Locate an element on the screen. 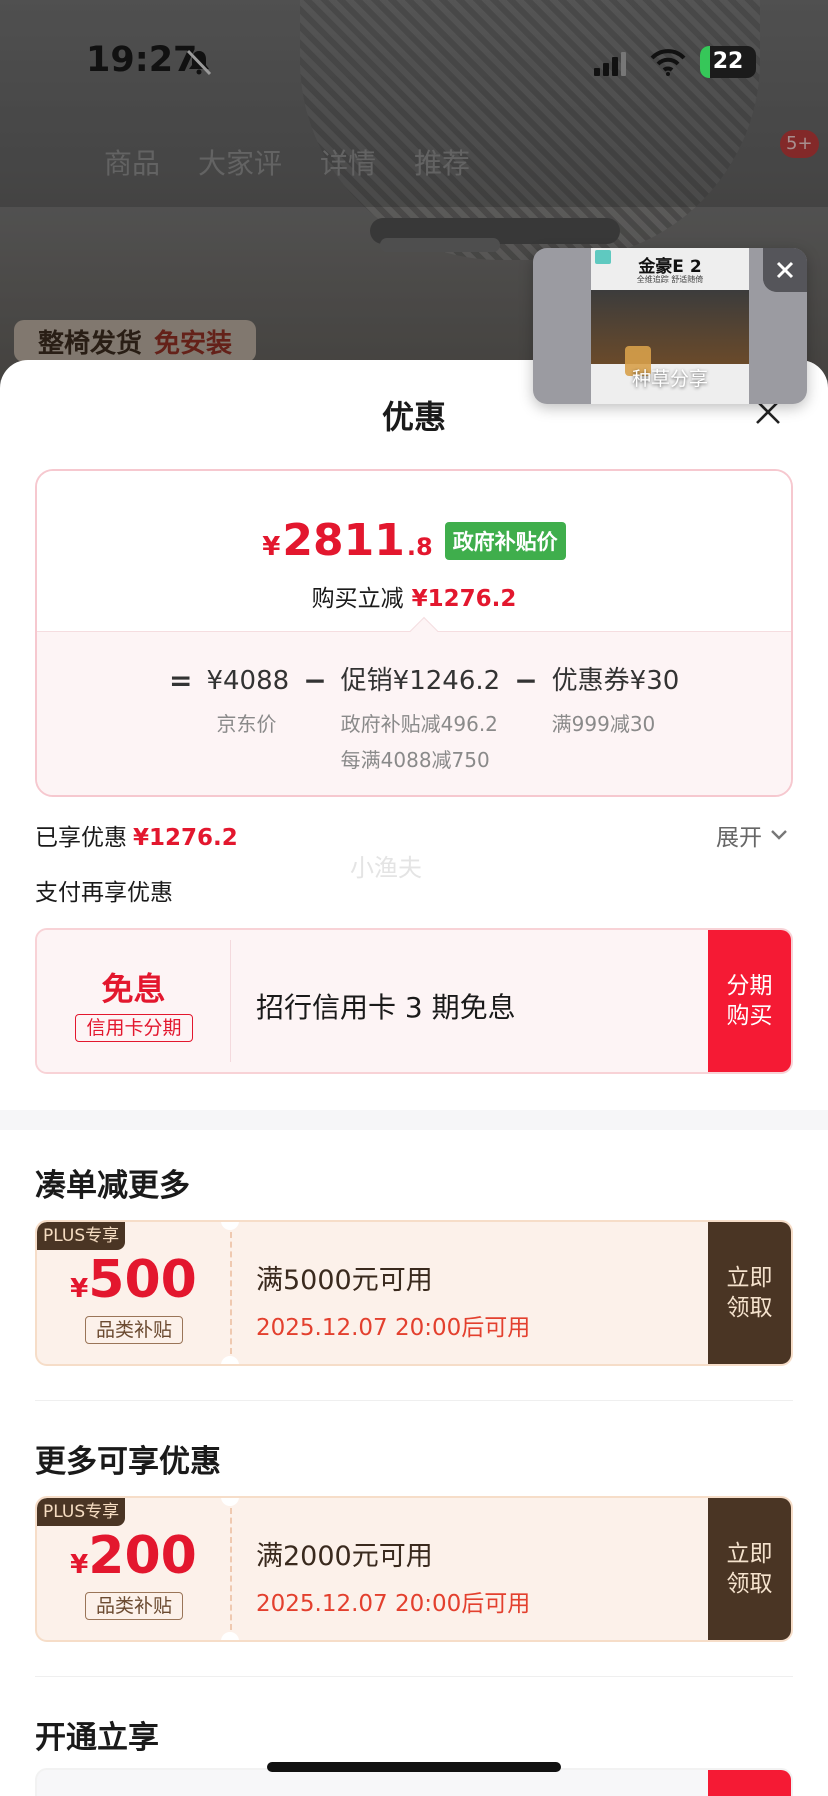  coupon-detail: 满999减30 is located at coordinates (603, 724).